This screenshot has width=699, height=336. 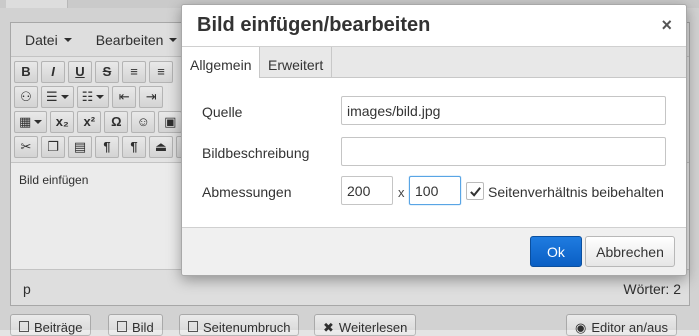 I want to click on dialog-footer: Ok Abbrechen, so click(x=434, y=251).